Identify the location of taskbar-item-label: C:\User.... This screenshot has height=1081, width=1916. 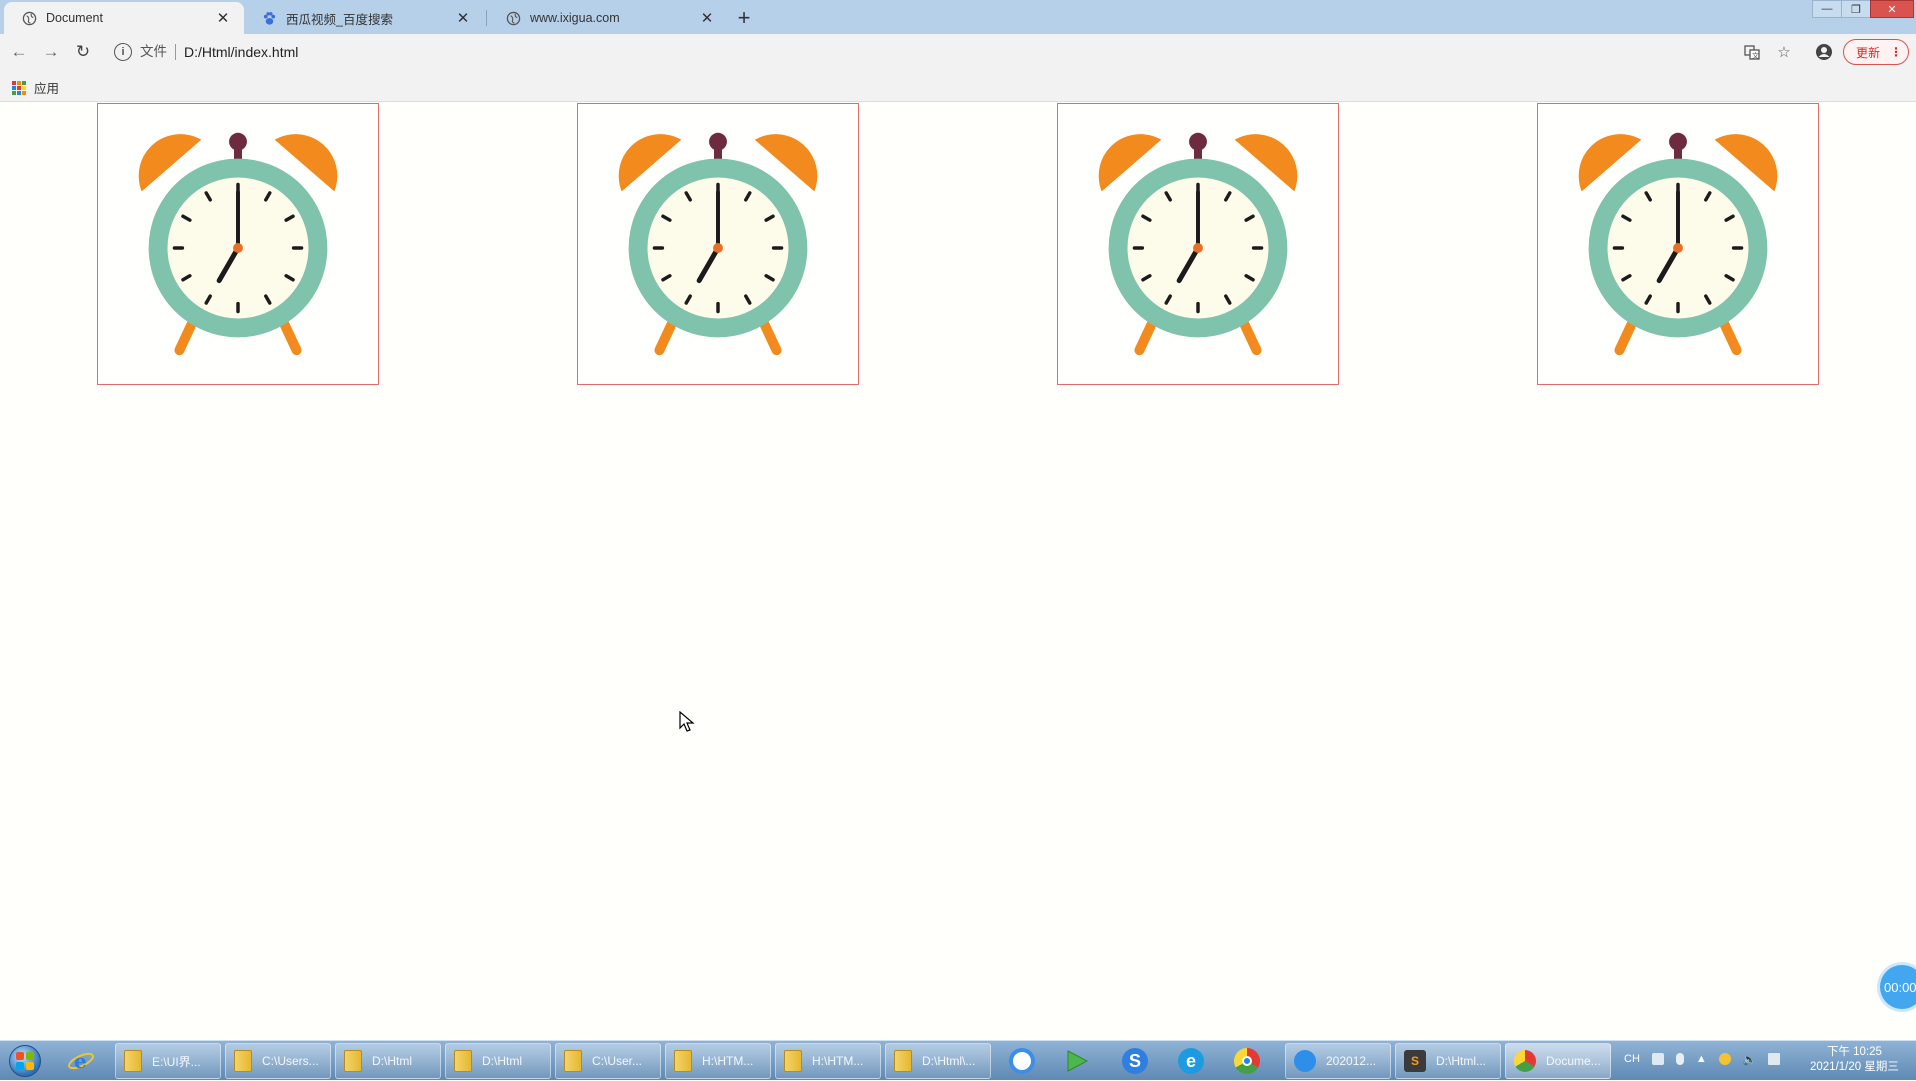
(617, 1061).